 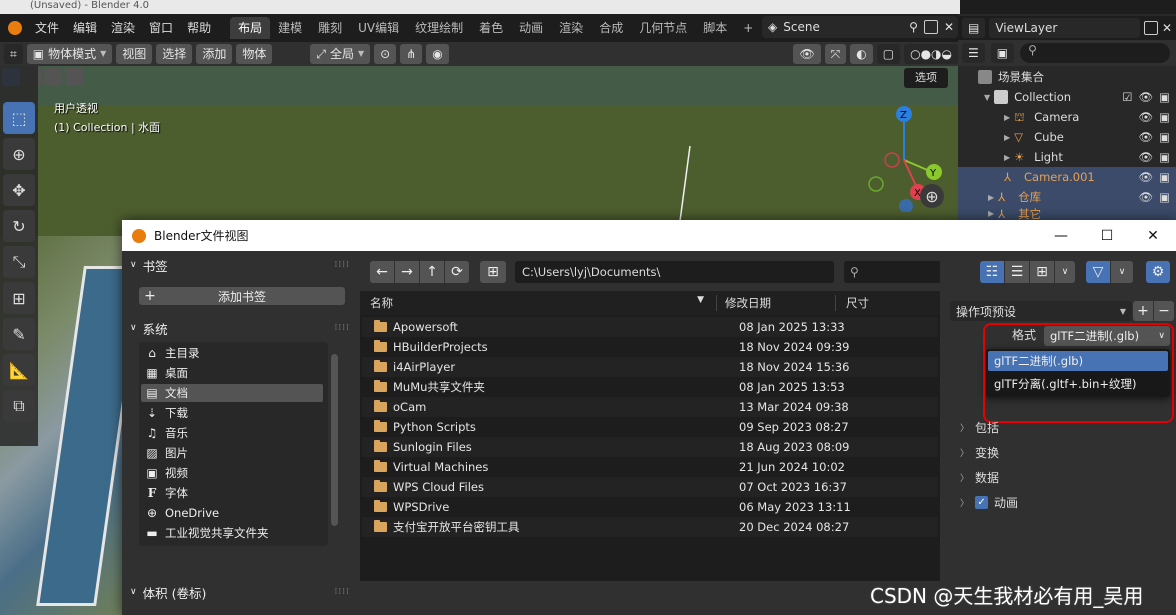 I want to click on outliner-search: ⚲, so click(x=1095, y=53).